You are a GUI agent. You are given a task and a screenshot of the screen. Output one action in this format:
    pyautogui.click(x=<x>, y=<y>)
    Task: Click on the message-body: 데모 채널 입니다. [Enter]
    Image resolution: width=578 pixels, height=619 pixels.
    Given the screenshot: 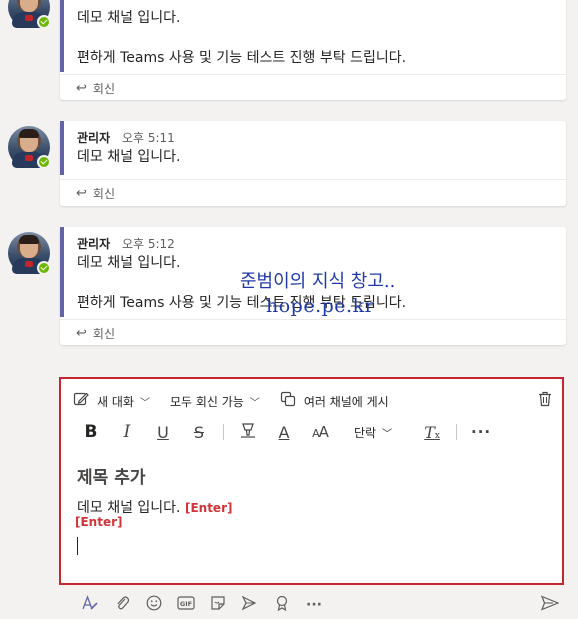 What is the action you would take?
    pyautogui.click(x=154, y=507)
    